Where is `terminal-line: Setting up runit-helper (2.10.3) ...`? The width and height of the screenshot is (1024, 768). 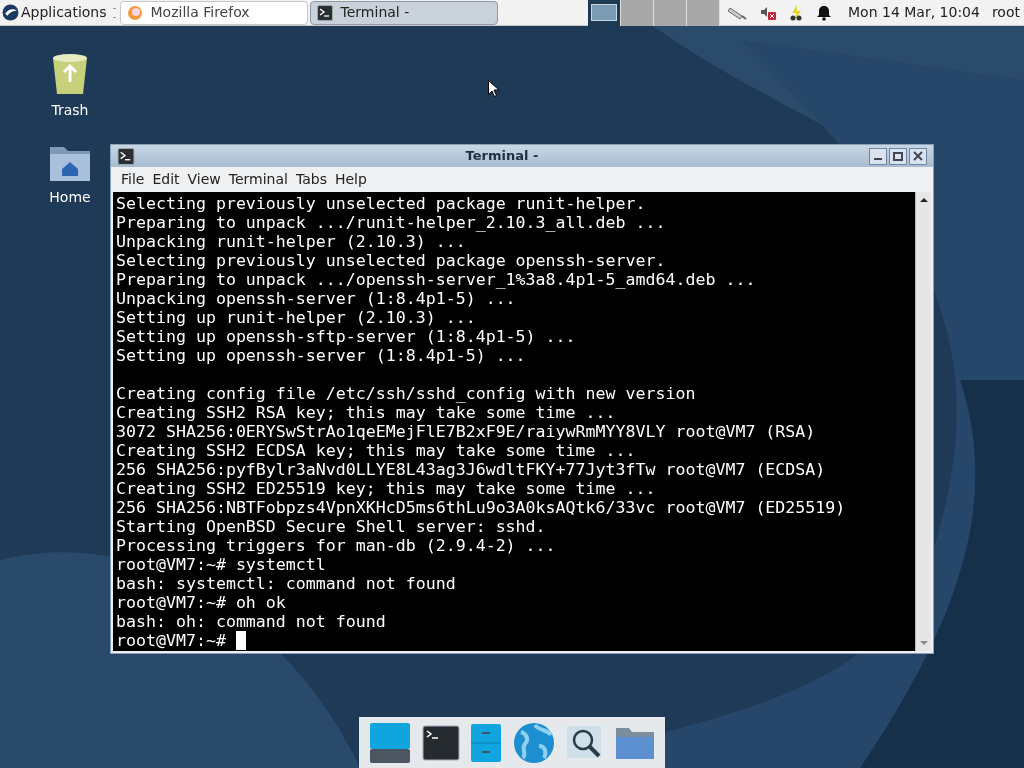
terminal-line: Setting up runit-helper (2.10.3) ... is located at coordinates (296, 317).